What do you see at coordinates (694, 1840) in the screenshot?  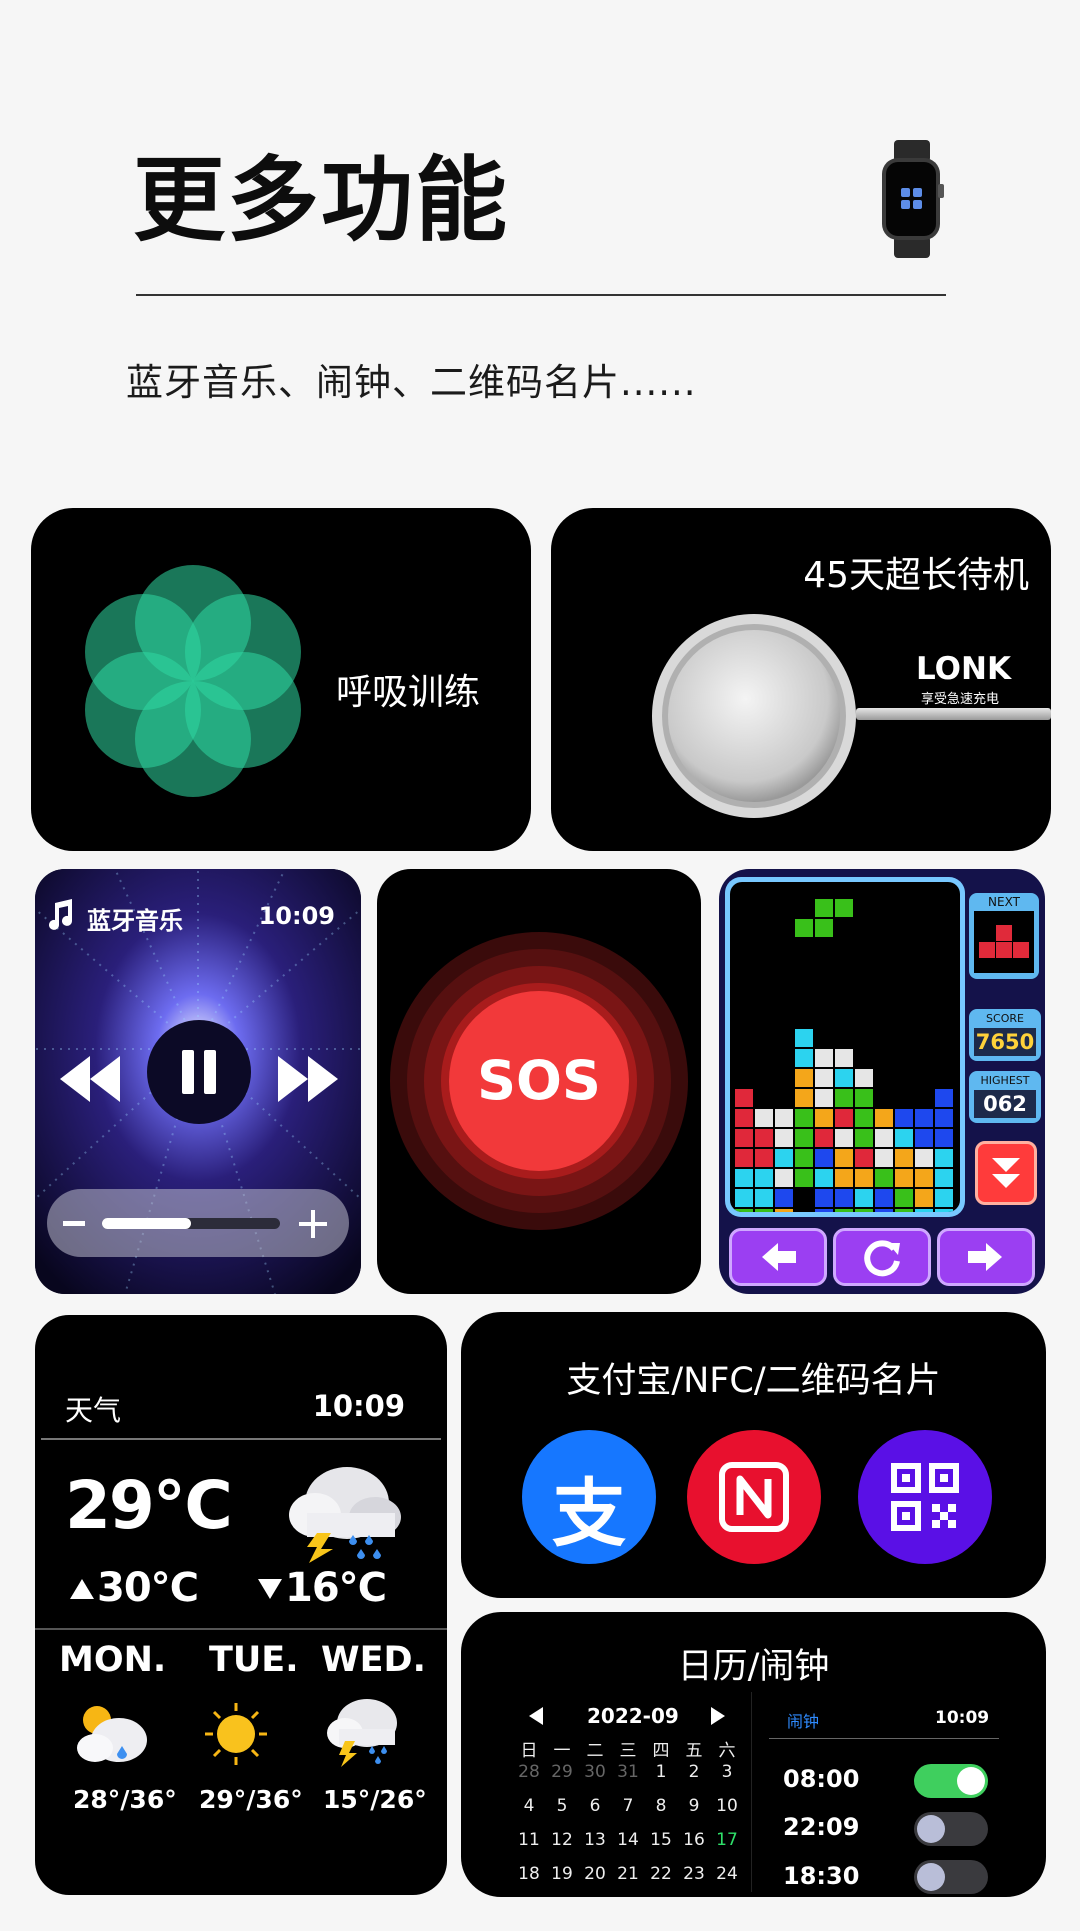 I see `calendar-day: 16` at bounding box center [694, 1840].